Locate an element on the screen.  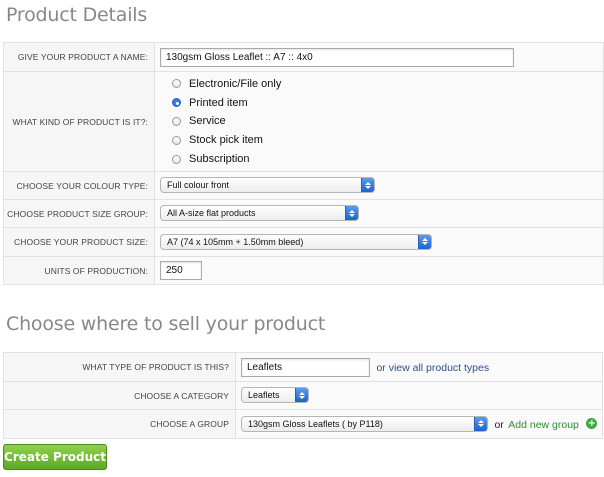
or-text: or is located at coordinates (499, 425).